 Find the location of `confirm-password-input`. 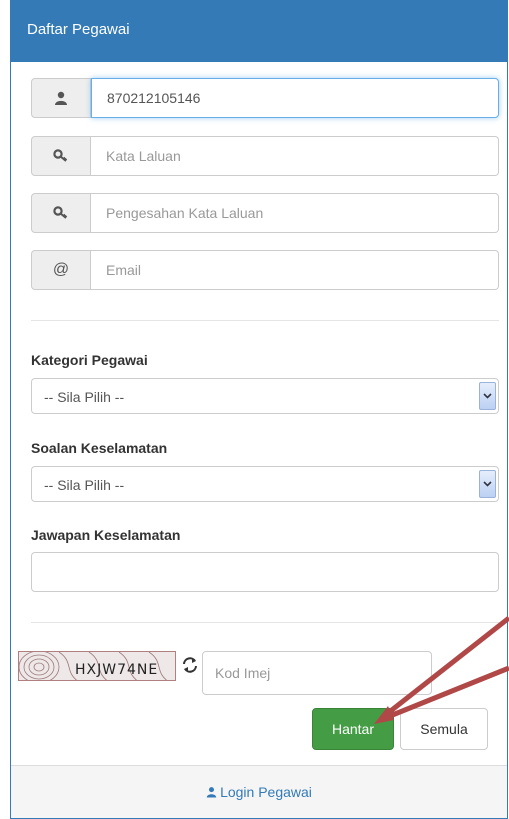

confirm-password-input is located at coordinates (295, 213).